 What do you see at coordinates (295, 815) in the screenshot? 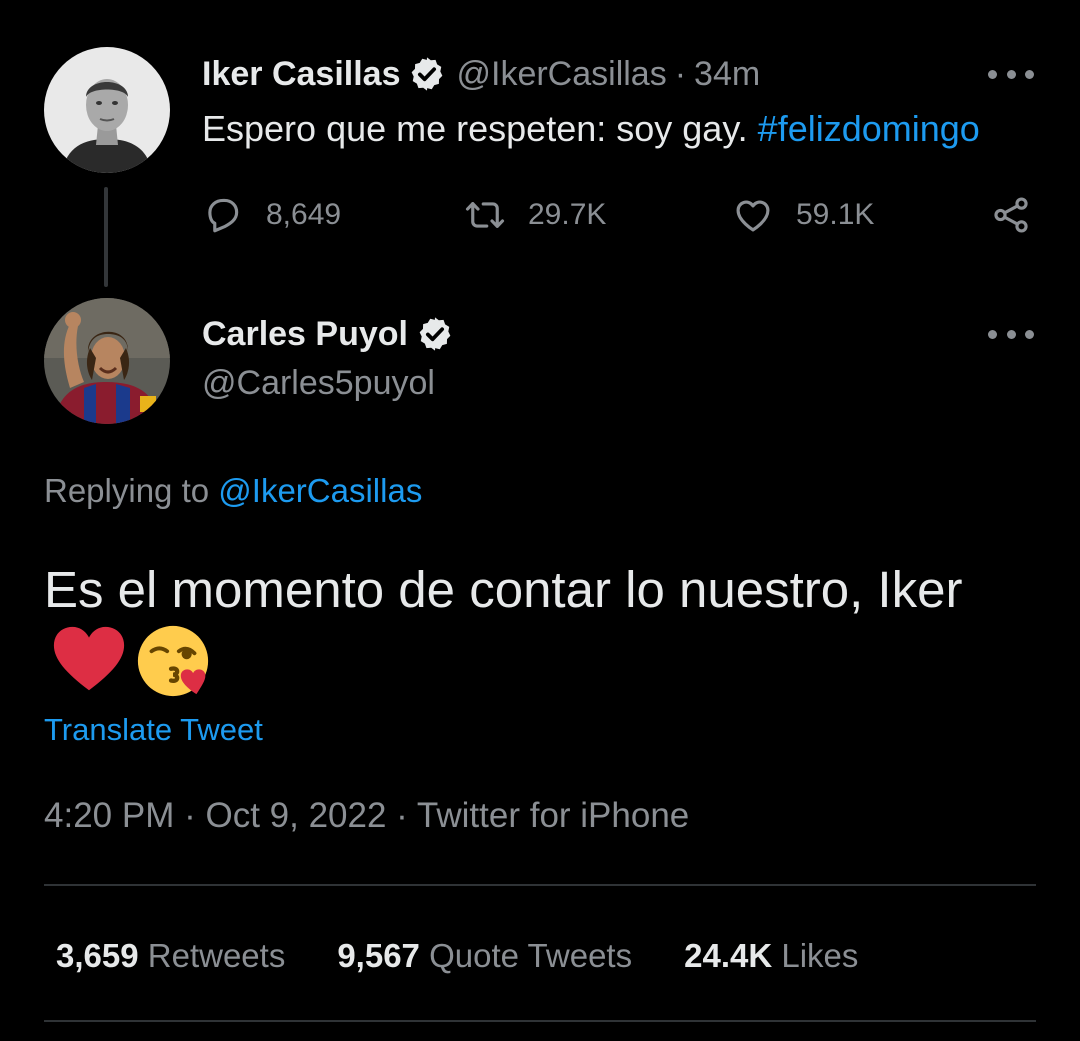
I see `tweet-date: Oct 9, 2022` at bounding box center [295, 815].